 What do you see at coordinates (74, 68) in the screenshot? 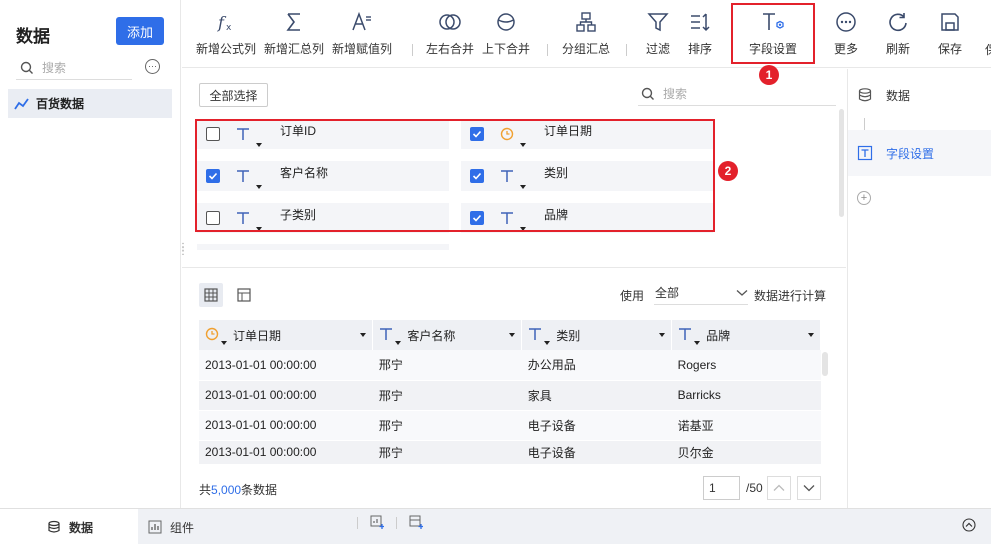
I see `dataset-search-input: 搜索` at bounding box center [74, 68].